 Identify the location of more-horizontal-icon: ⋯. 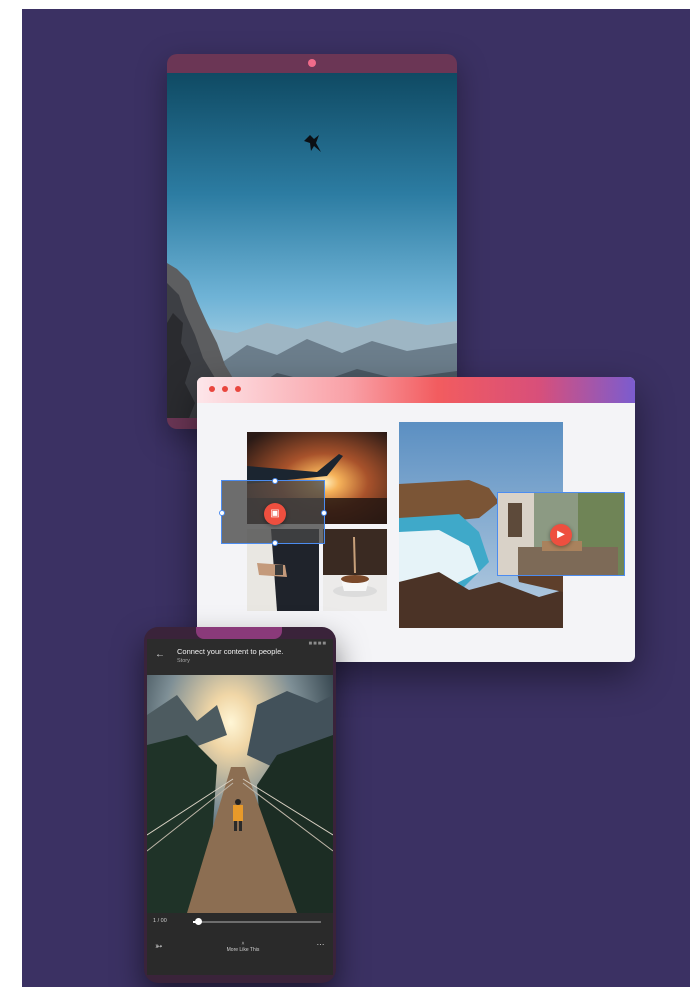
(321, 944).